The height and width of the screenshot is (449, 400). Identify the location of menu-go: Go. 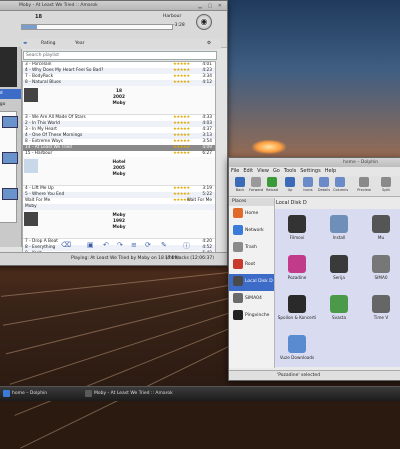
(276, 171).